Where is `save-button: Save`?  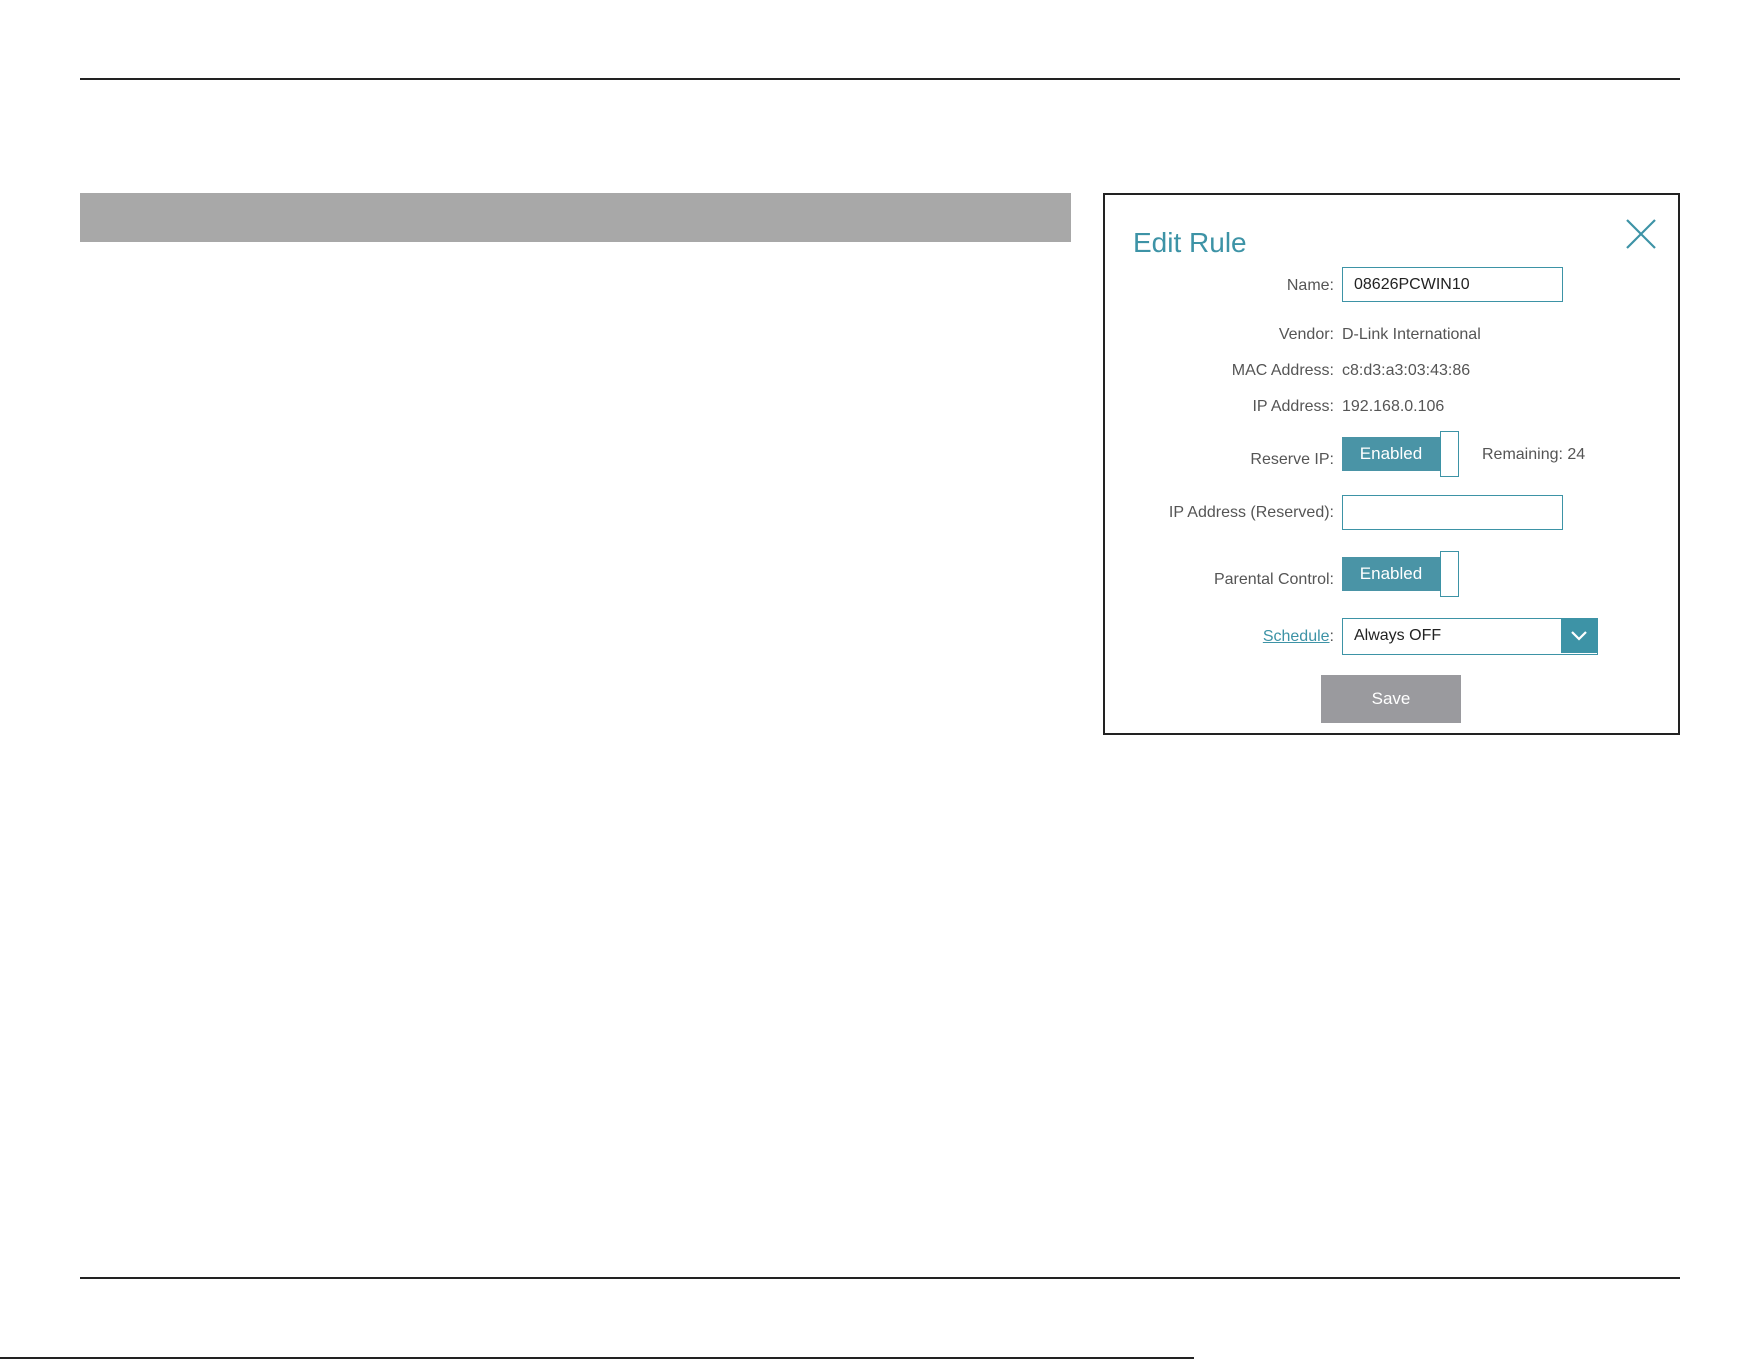
save-button: Save is located at coordinates (1391, 699).